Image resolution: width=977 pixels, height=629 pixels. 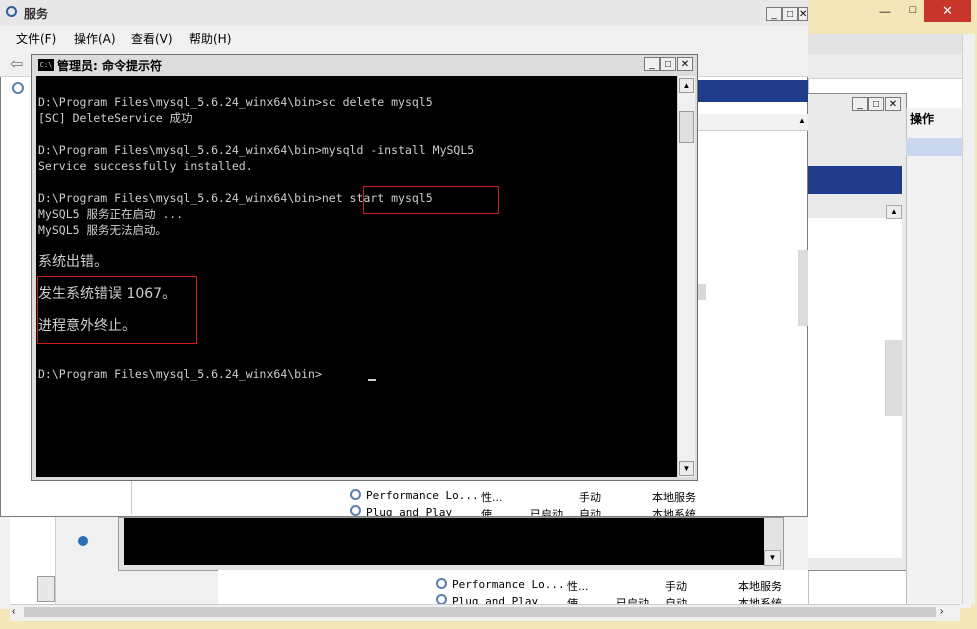 What do you see at coordinates (46, 65) in the screenshot?
I see `cmd-icon: C:\` at bounding box center [46, 65].